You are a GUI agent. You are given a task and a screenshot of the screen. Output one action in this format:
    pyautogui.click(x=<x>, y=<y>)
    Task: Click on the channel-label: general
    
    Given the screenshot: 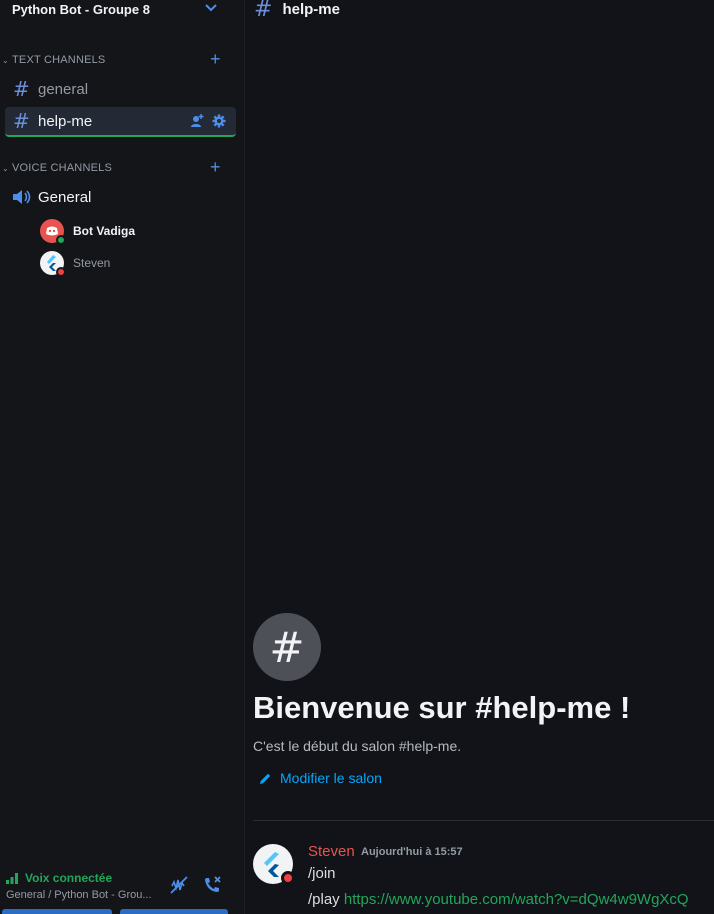 What is the action you would take?
    pyautogui.click(x=63, y=89)
    